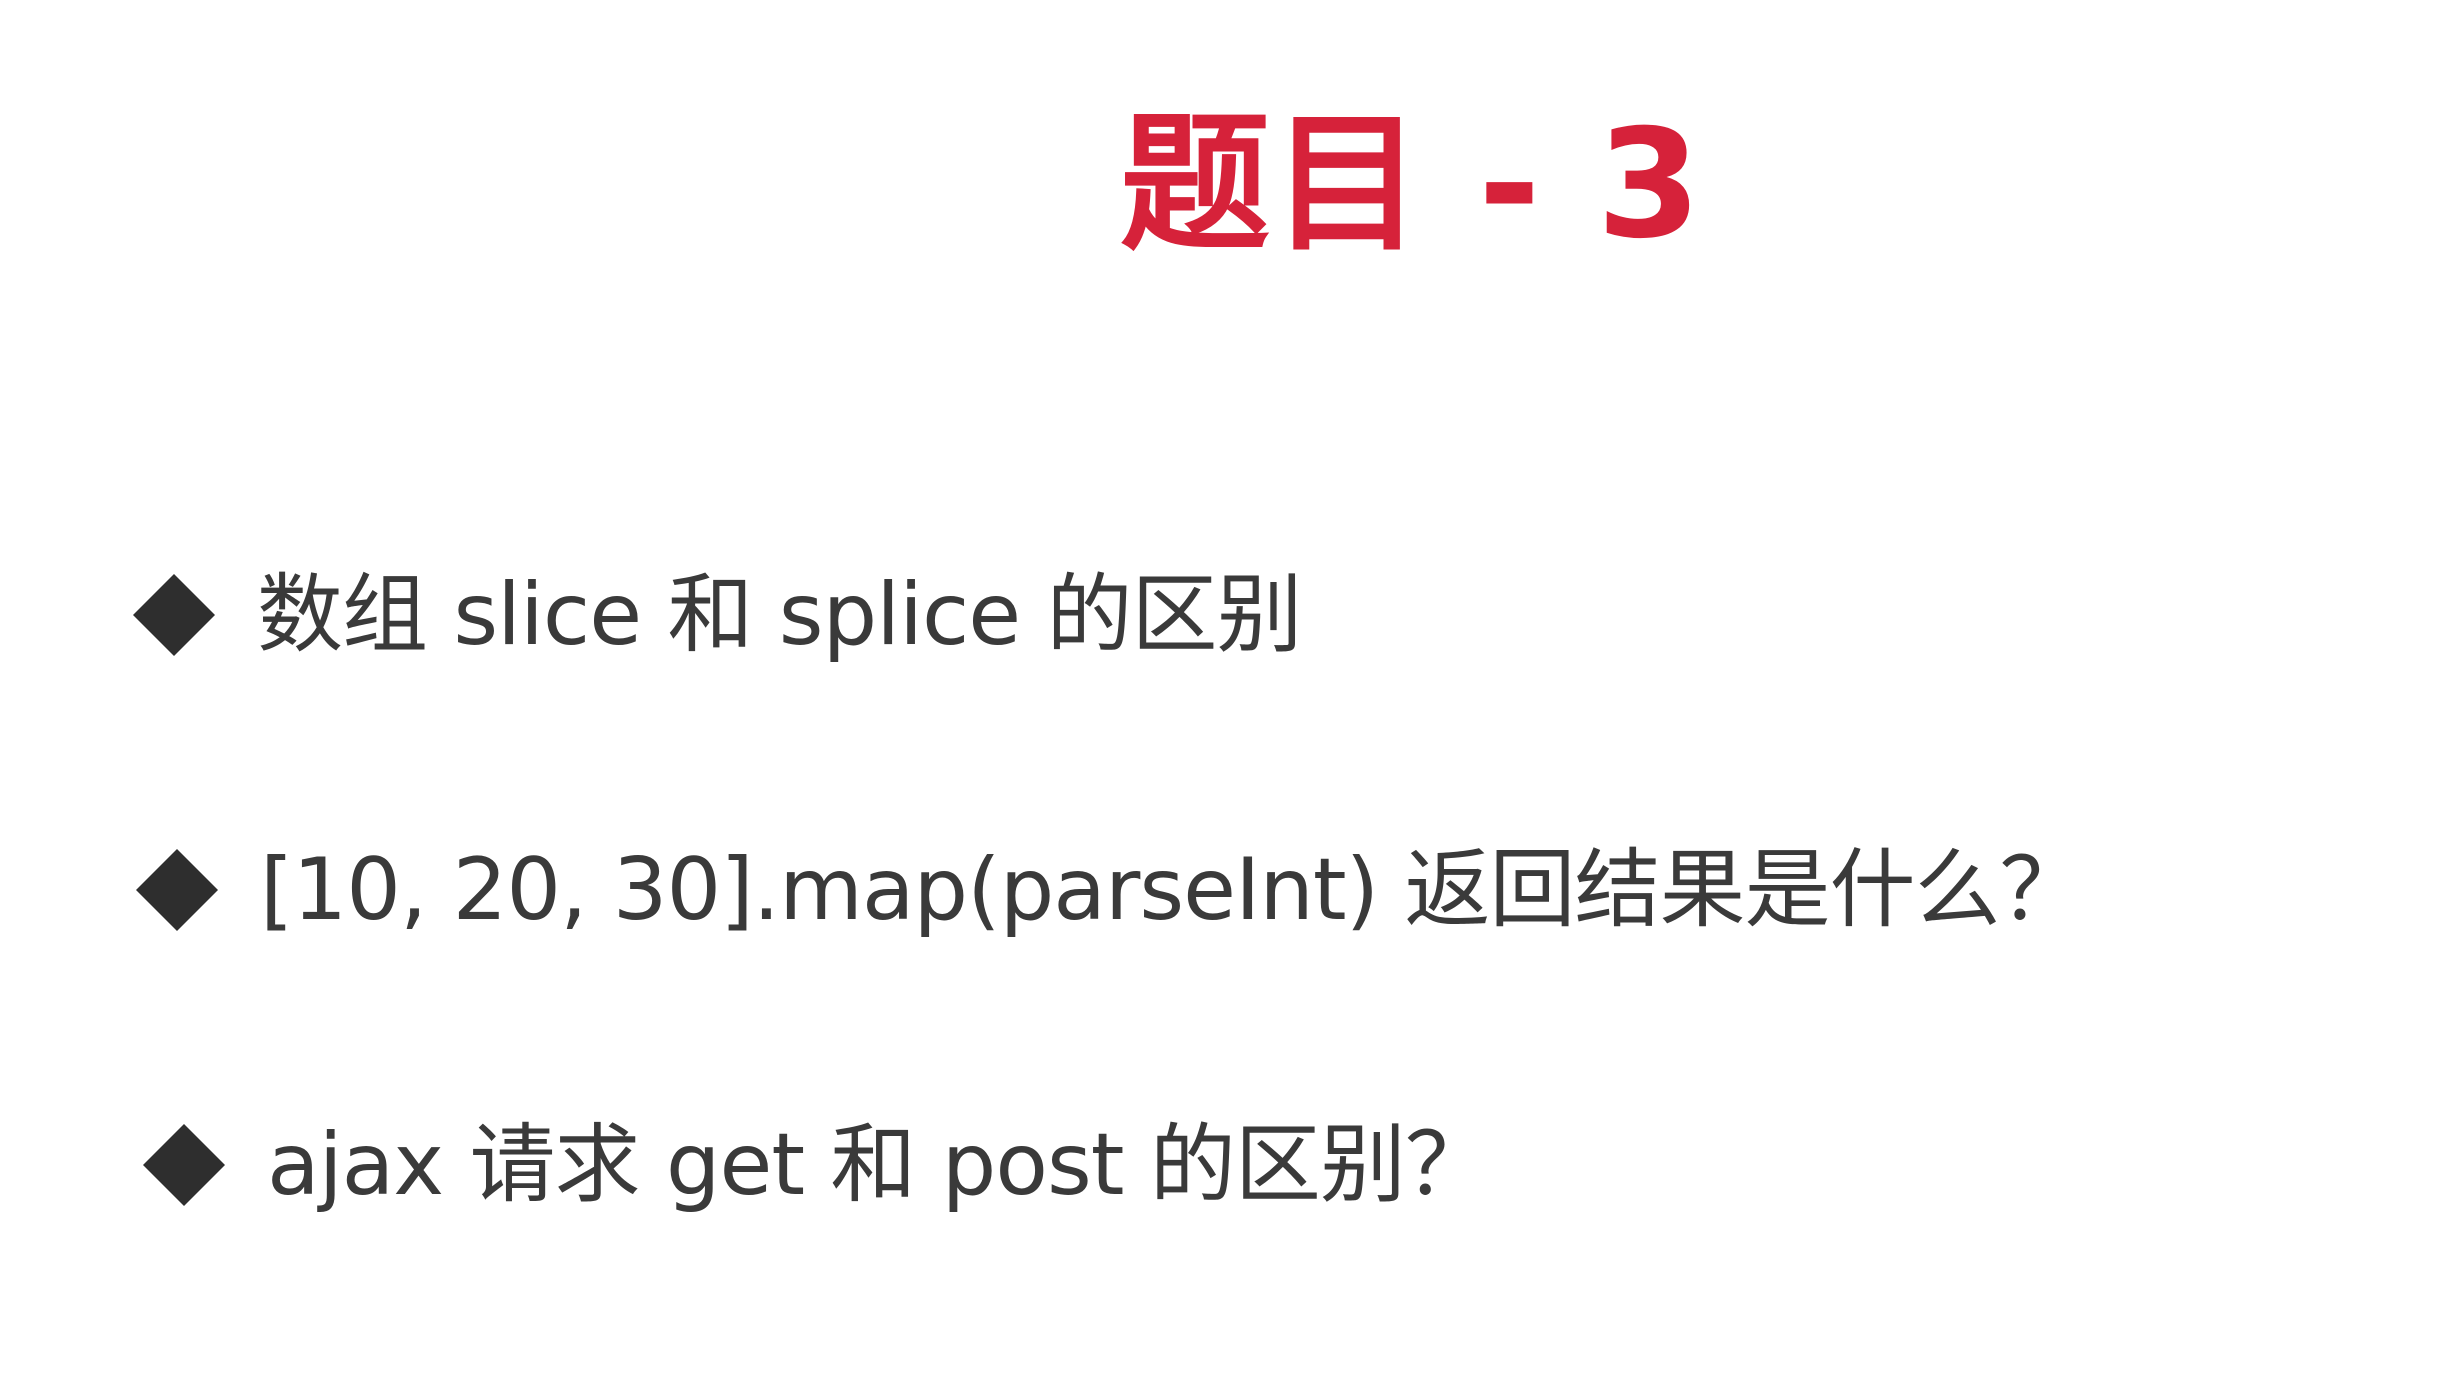  I want to click on list-item: 数组 slice 和 splice 的区别, so click(1258, 615).